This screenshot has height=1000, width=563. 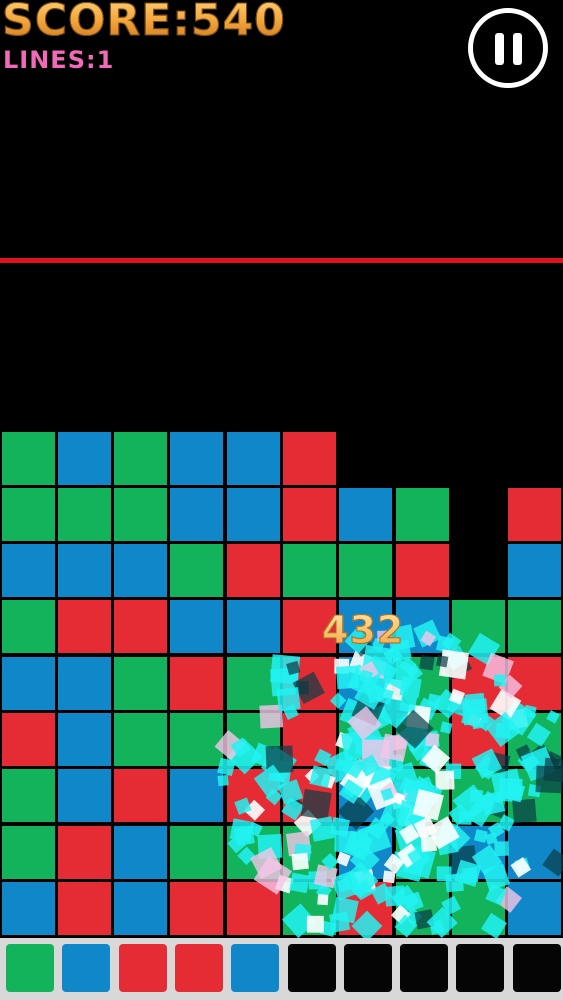 I want to click on pause-icon-bar, so click(x=517, y=49).